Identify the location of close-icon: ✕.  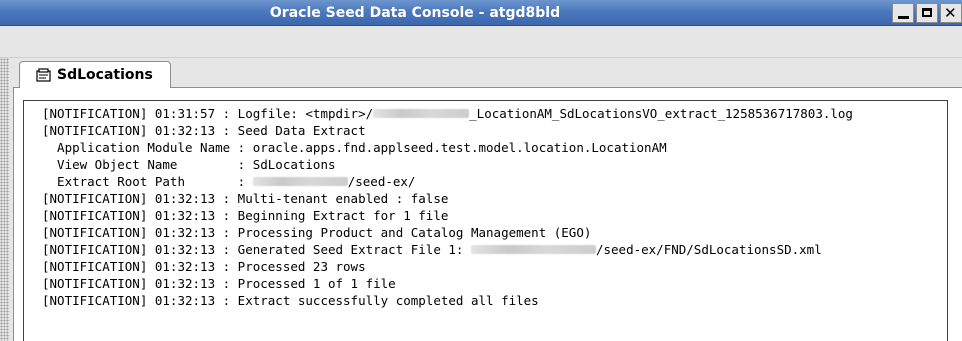
(950, 13).